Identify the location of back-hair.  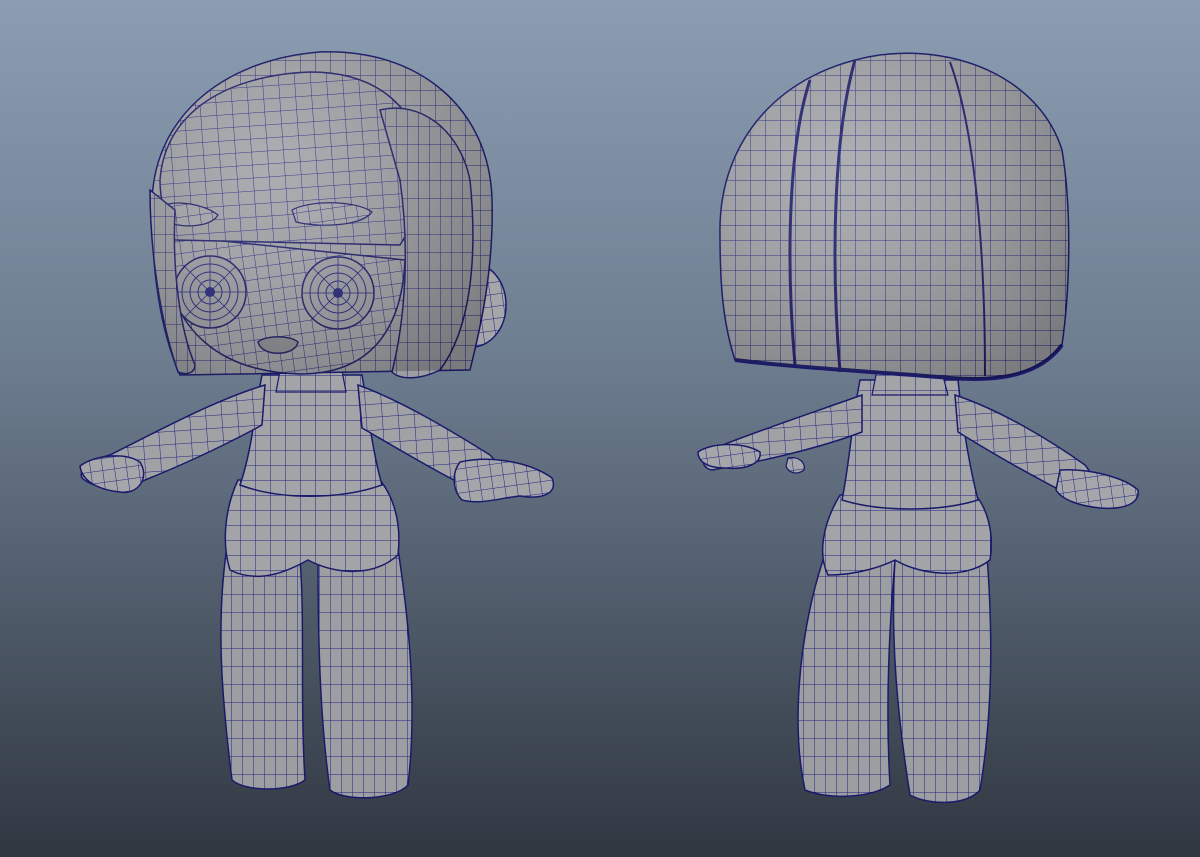
(894, 216).